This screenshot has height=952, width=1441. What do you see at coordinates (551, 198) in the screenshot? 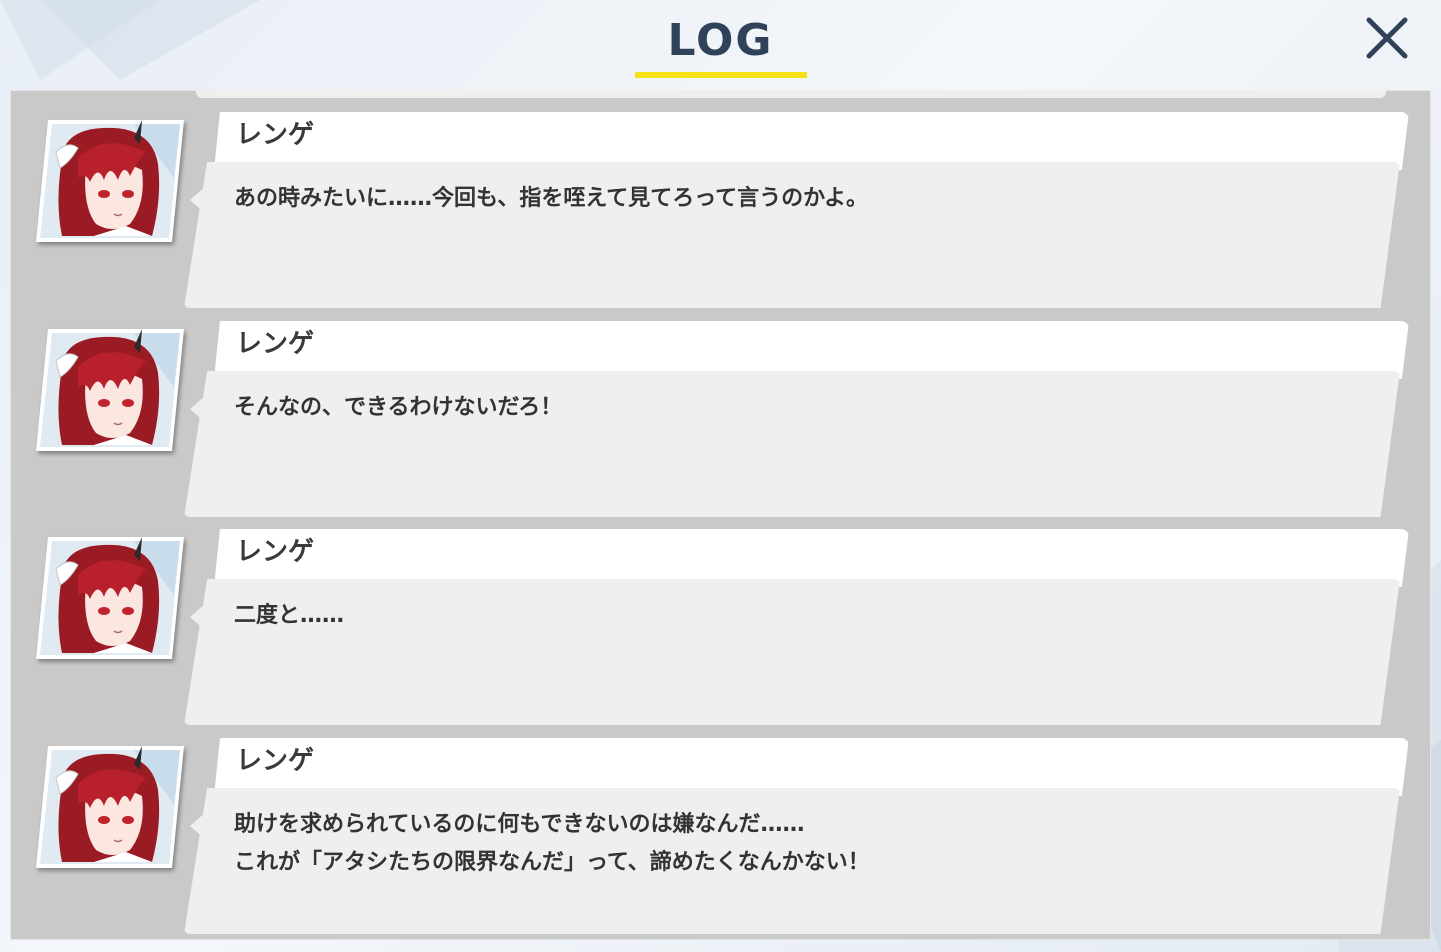
I see `dialogue-line: あの時みたいに……今回も、指を咥えて見てろって言うのかよ。` at bounding box center [551, 198].